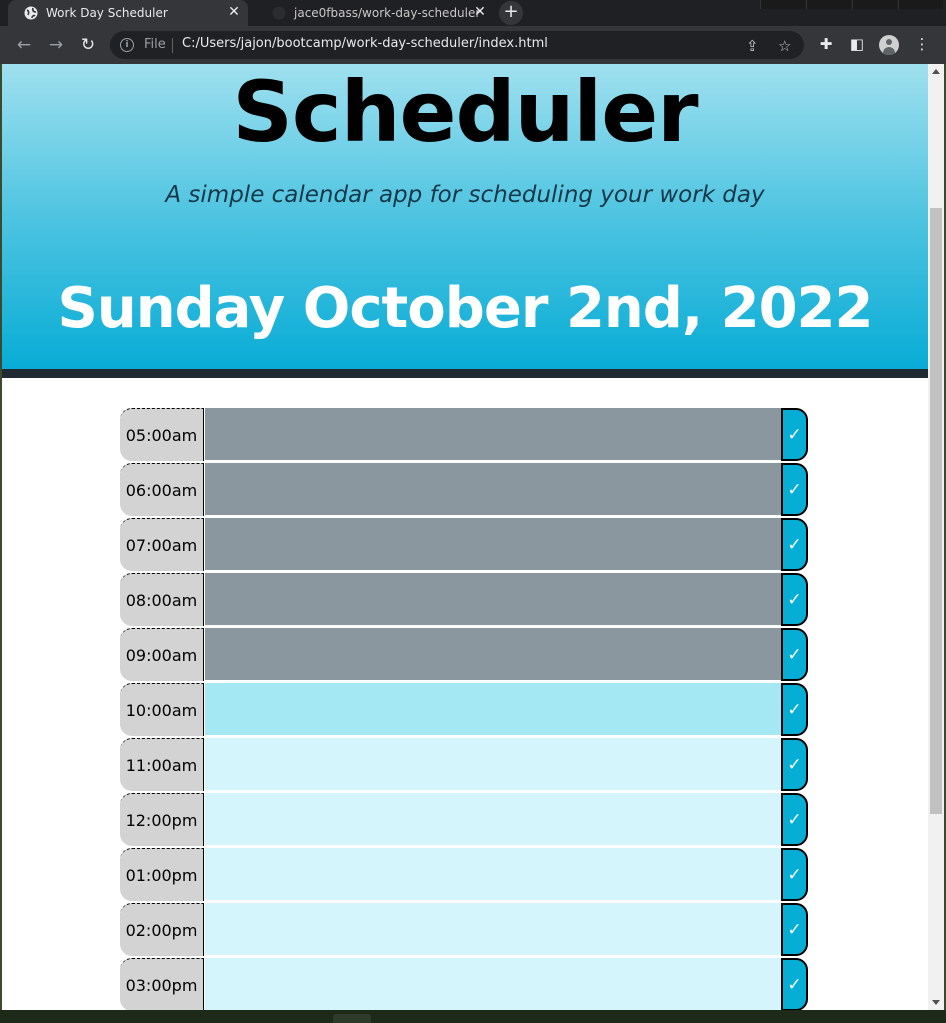  What do you see at coordinates (56, 45) in the screenshot?
I see `forward-arrow-icon: →` at bounding box center [56, 45].